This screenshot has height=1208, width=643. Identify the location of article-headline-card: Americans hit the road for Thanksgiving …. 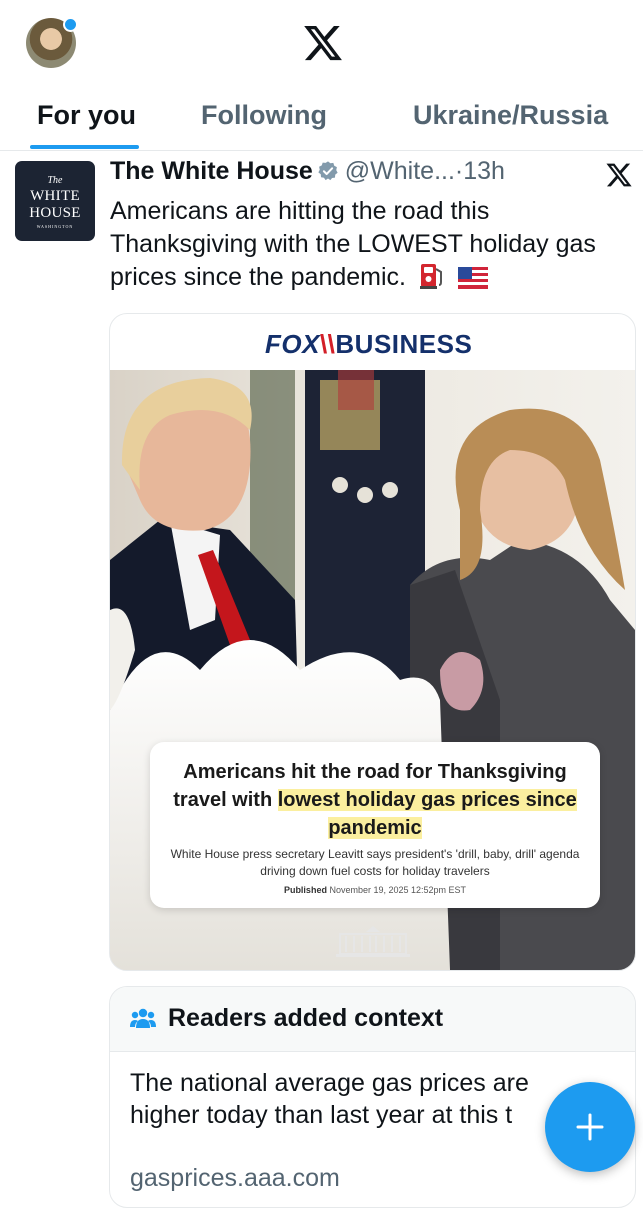
(375, 825).